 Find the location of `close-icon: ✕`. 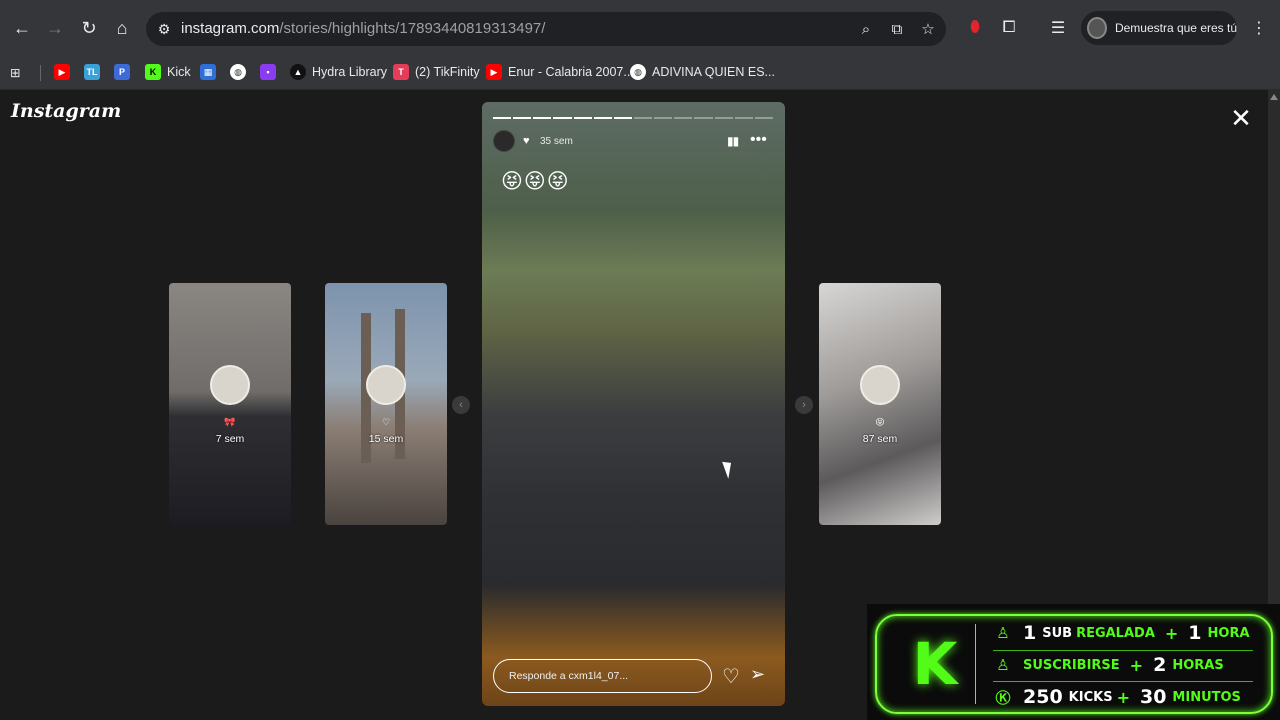

close-icon: ✕ is located at coordinates (1241, 118).